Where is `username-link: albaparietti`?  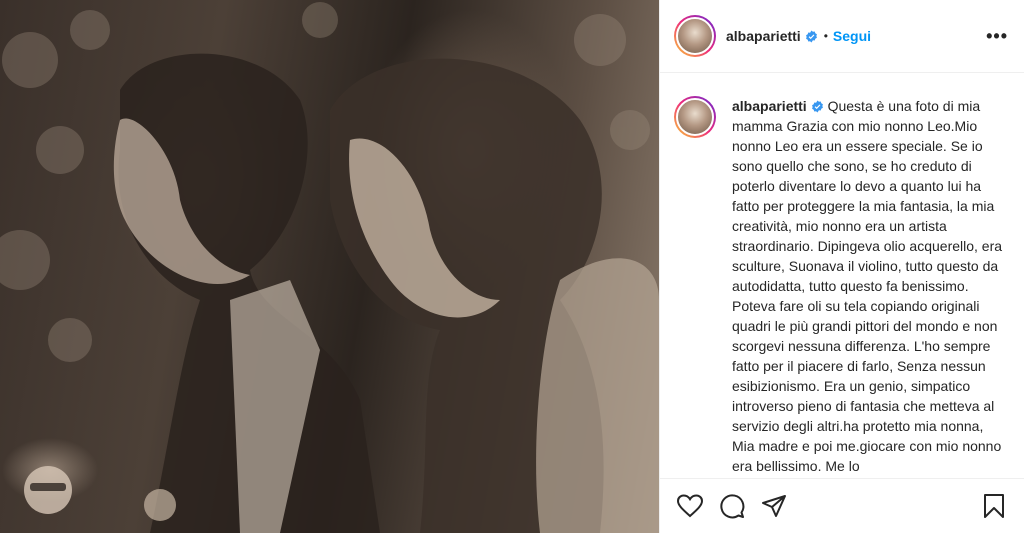
username-link: albaparietti is located at coordinates (763, 36).